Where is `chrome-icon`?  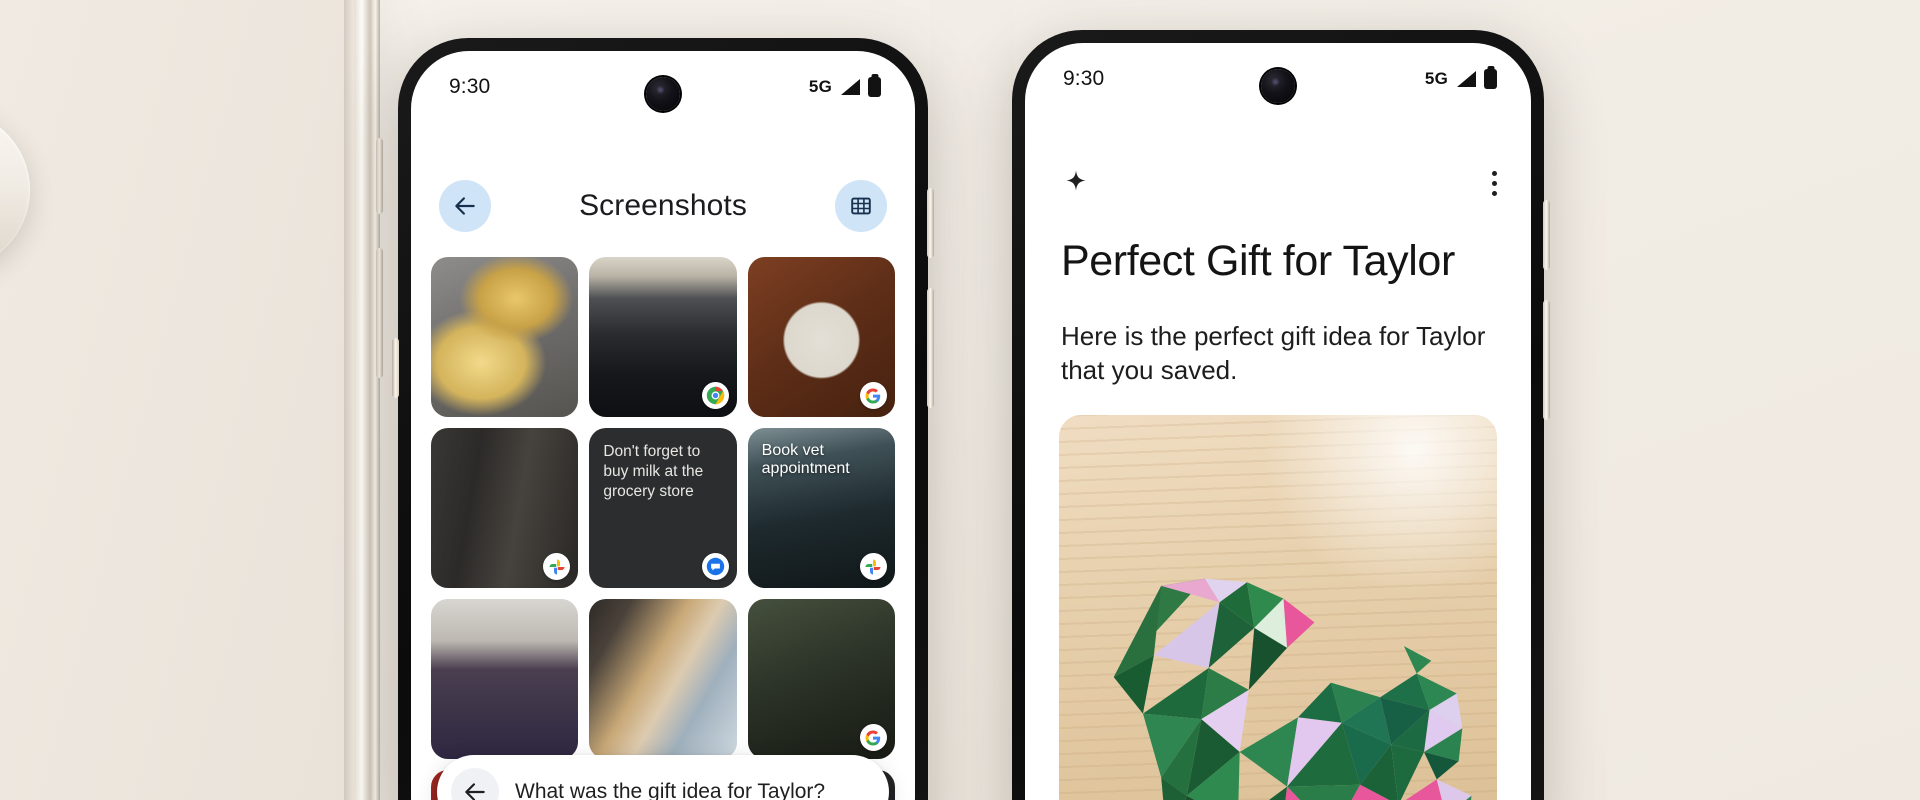 chrome-icon is located at coordinates (715, 395).